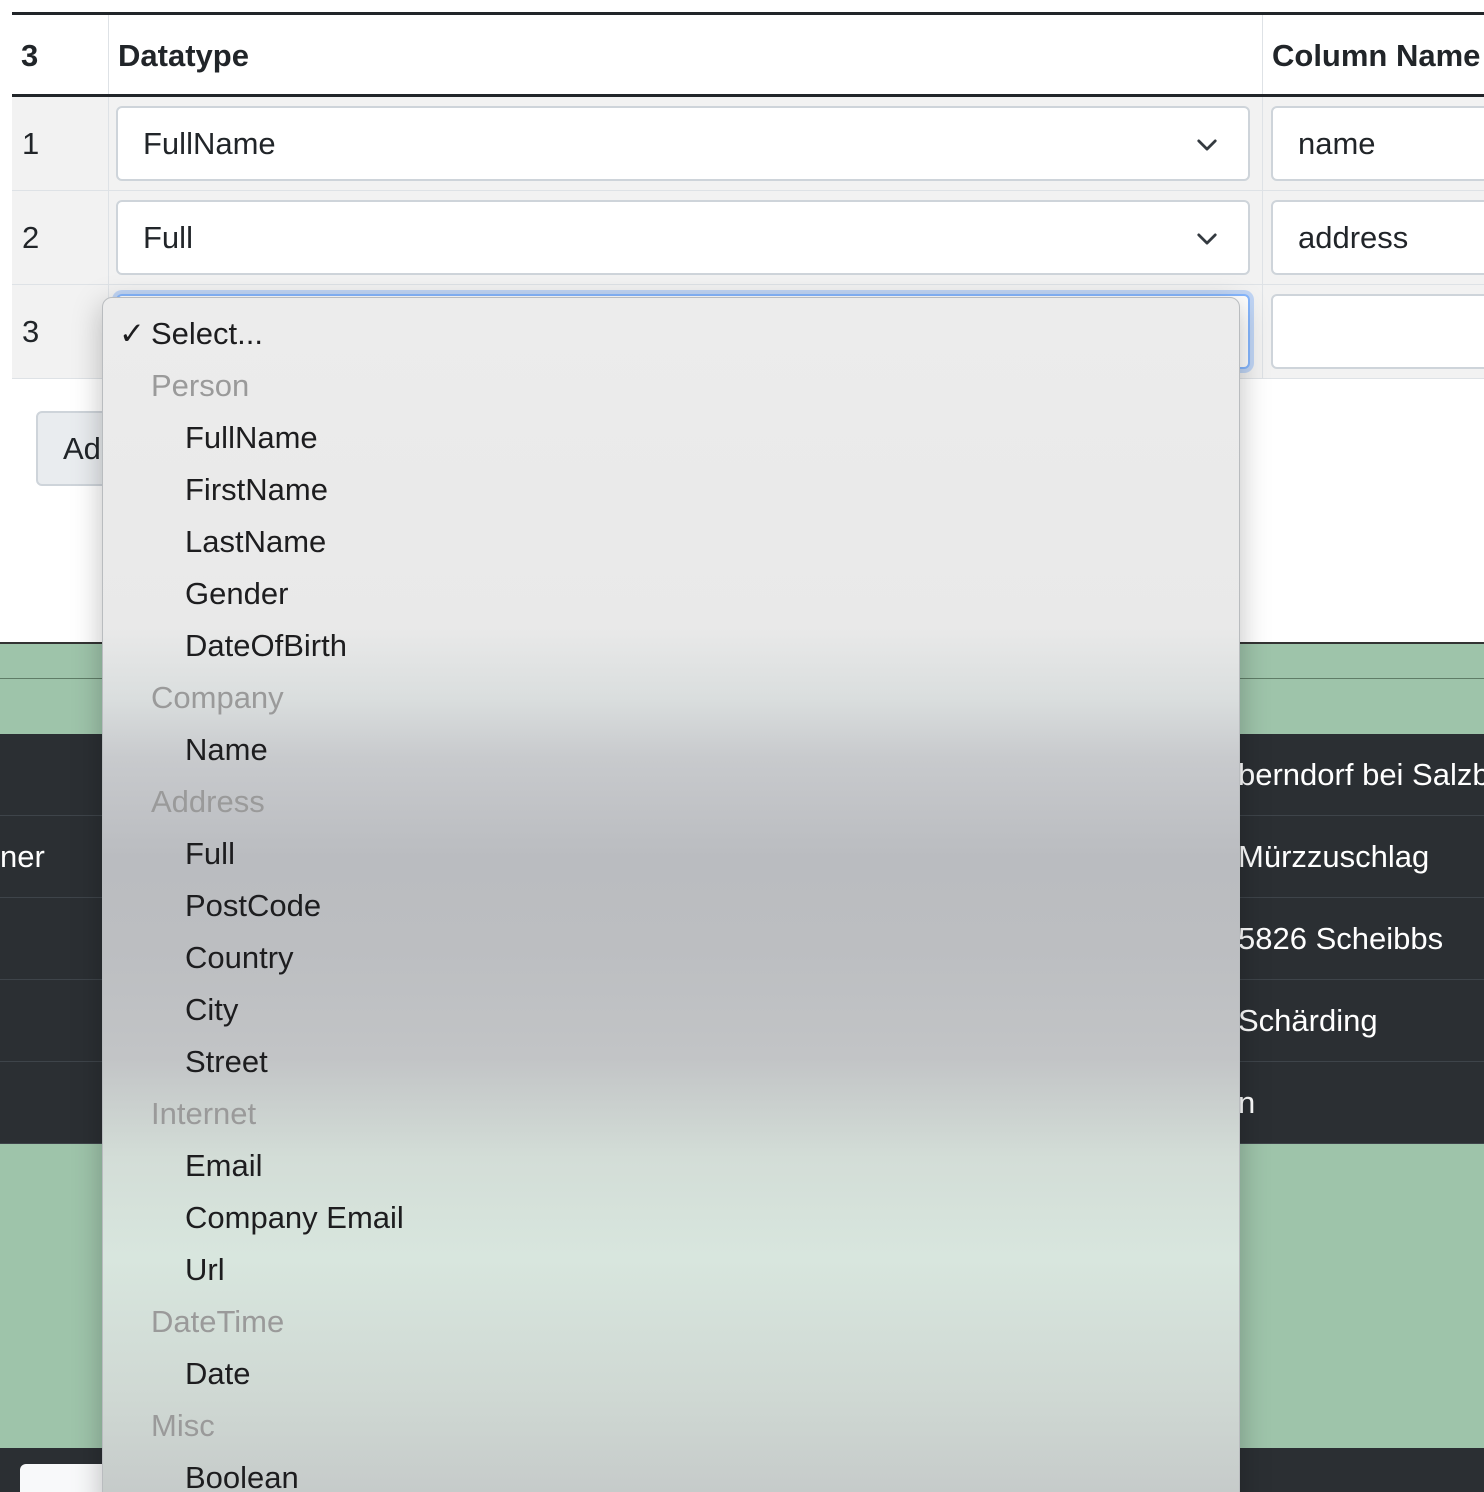 Image resolution: width=1484 pixels, height=1492 pixels. What do you see at coordinates (210, 438) in the screenshot?
I see `dropdown-option: FullName` at bounding box center [210, 438].